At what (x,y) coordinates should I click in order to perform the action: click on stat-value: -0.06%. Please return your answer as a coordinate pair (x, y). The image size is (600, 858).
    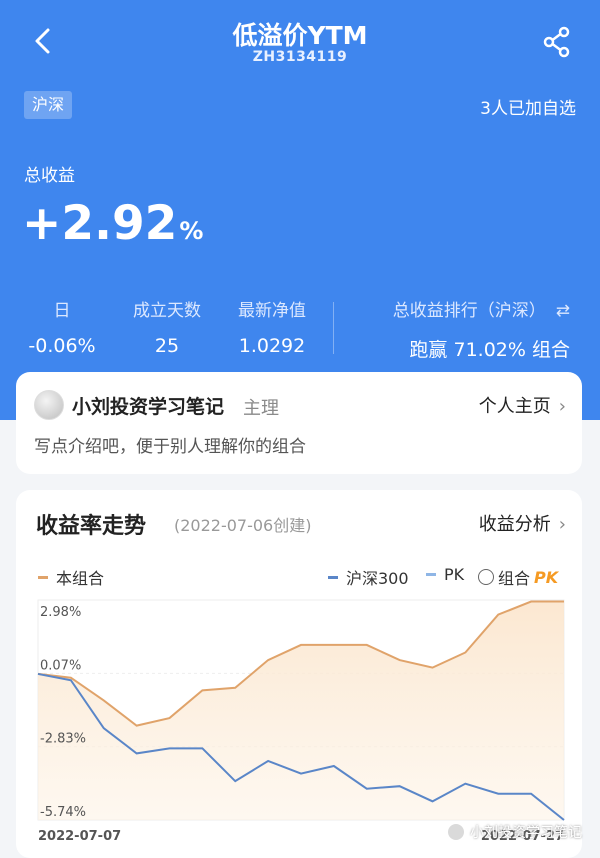
    Looking at the image, I should click on (62, 346).